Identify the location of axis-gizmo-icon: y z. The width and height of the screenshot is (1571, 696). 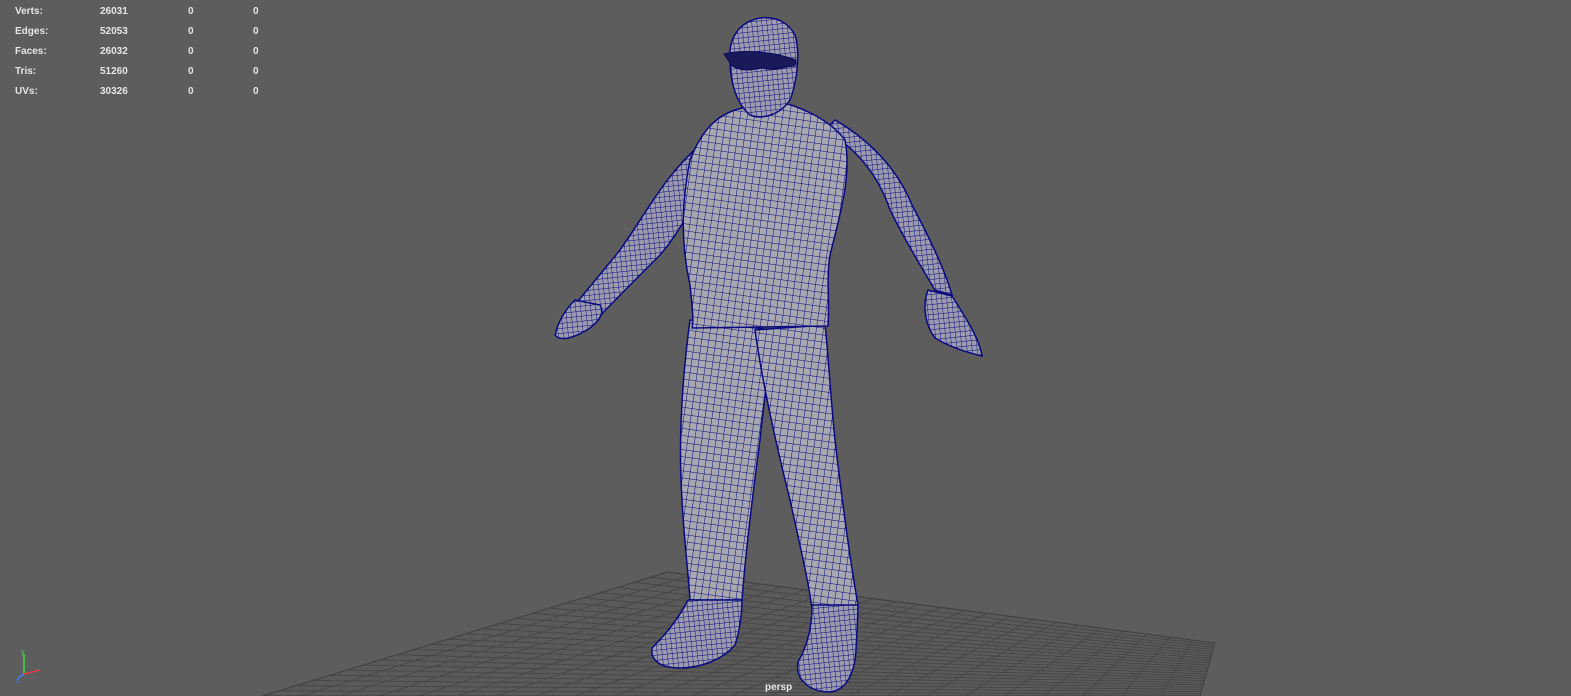
(28, 666).